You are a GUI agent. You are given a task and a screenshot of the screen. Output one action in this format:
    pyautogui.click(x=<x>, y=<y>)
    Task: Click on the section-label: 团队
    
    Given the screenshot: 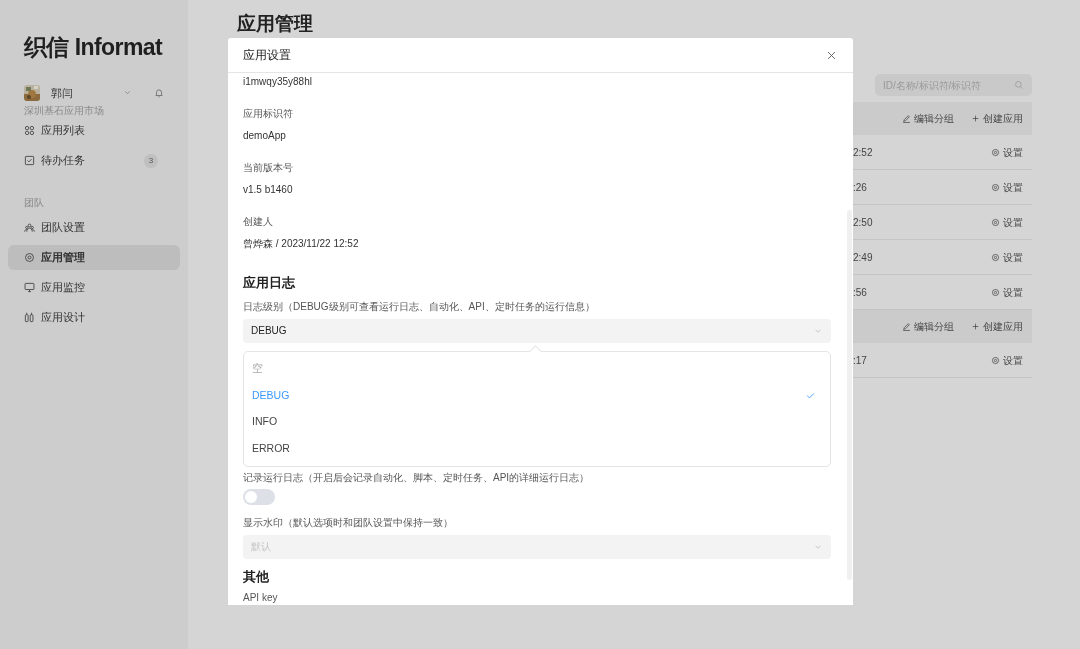 What is the action you would take?
    pyautogui.click(x=34, y=203)
    